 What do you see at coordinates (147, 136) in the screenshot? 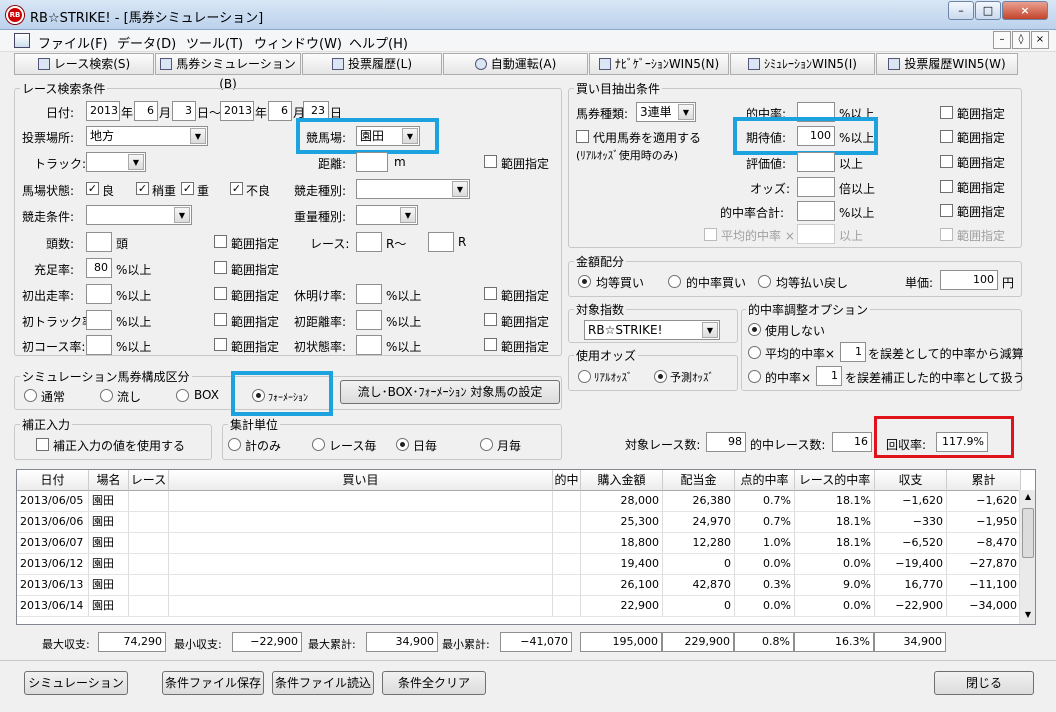
I see `venue-select: 地方 ▼` at bounding box center [147, 136].